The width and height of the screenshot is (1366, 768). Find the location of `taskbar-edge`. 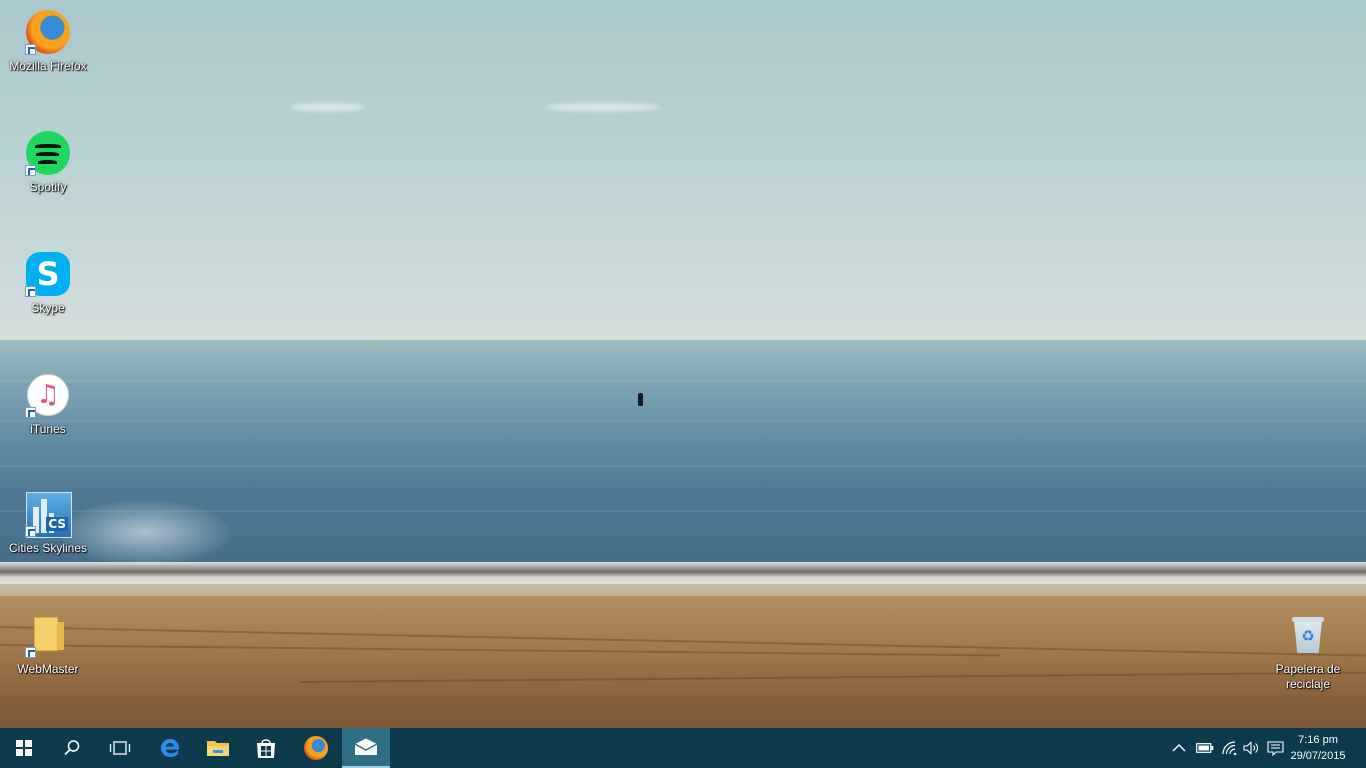

taskbar-edge is located at coordinates (170, 748).